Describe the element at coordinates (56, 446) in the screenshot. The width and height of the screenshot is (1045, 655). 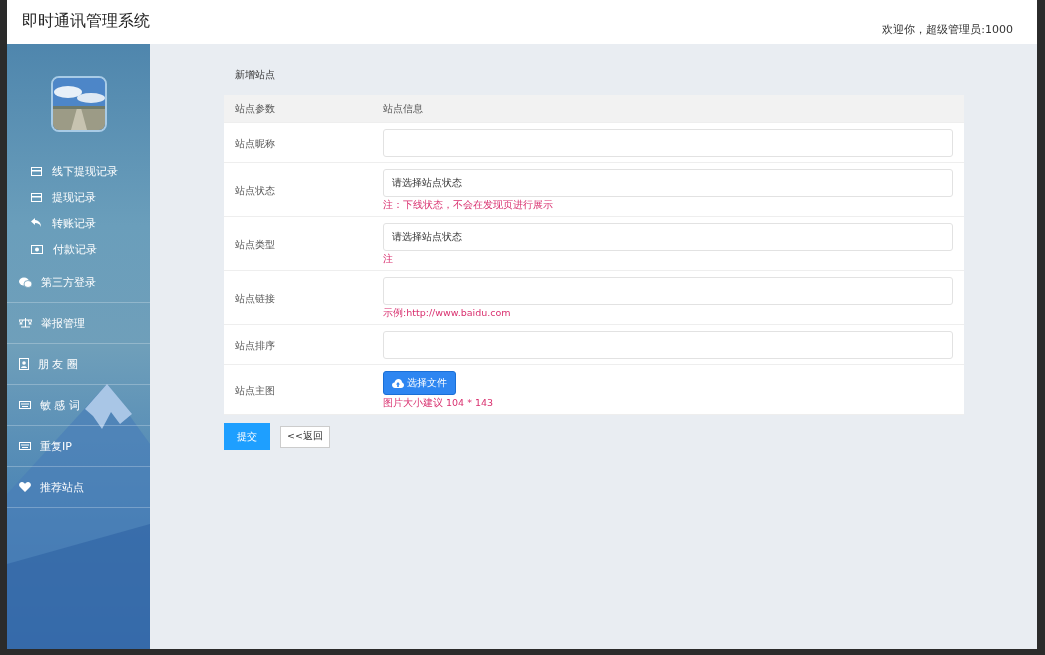
I see `menu-label: 重复IP` at that location.